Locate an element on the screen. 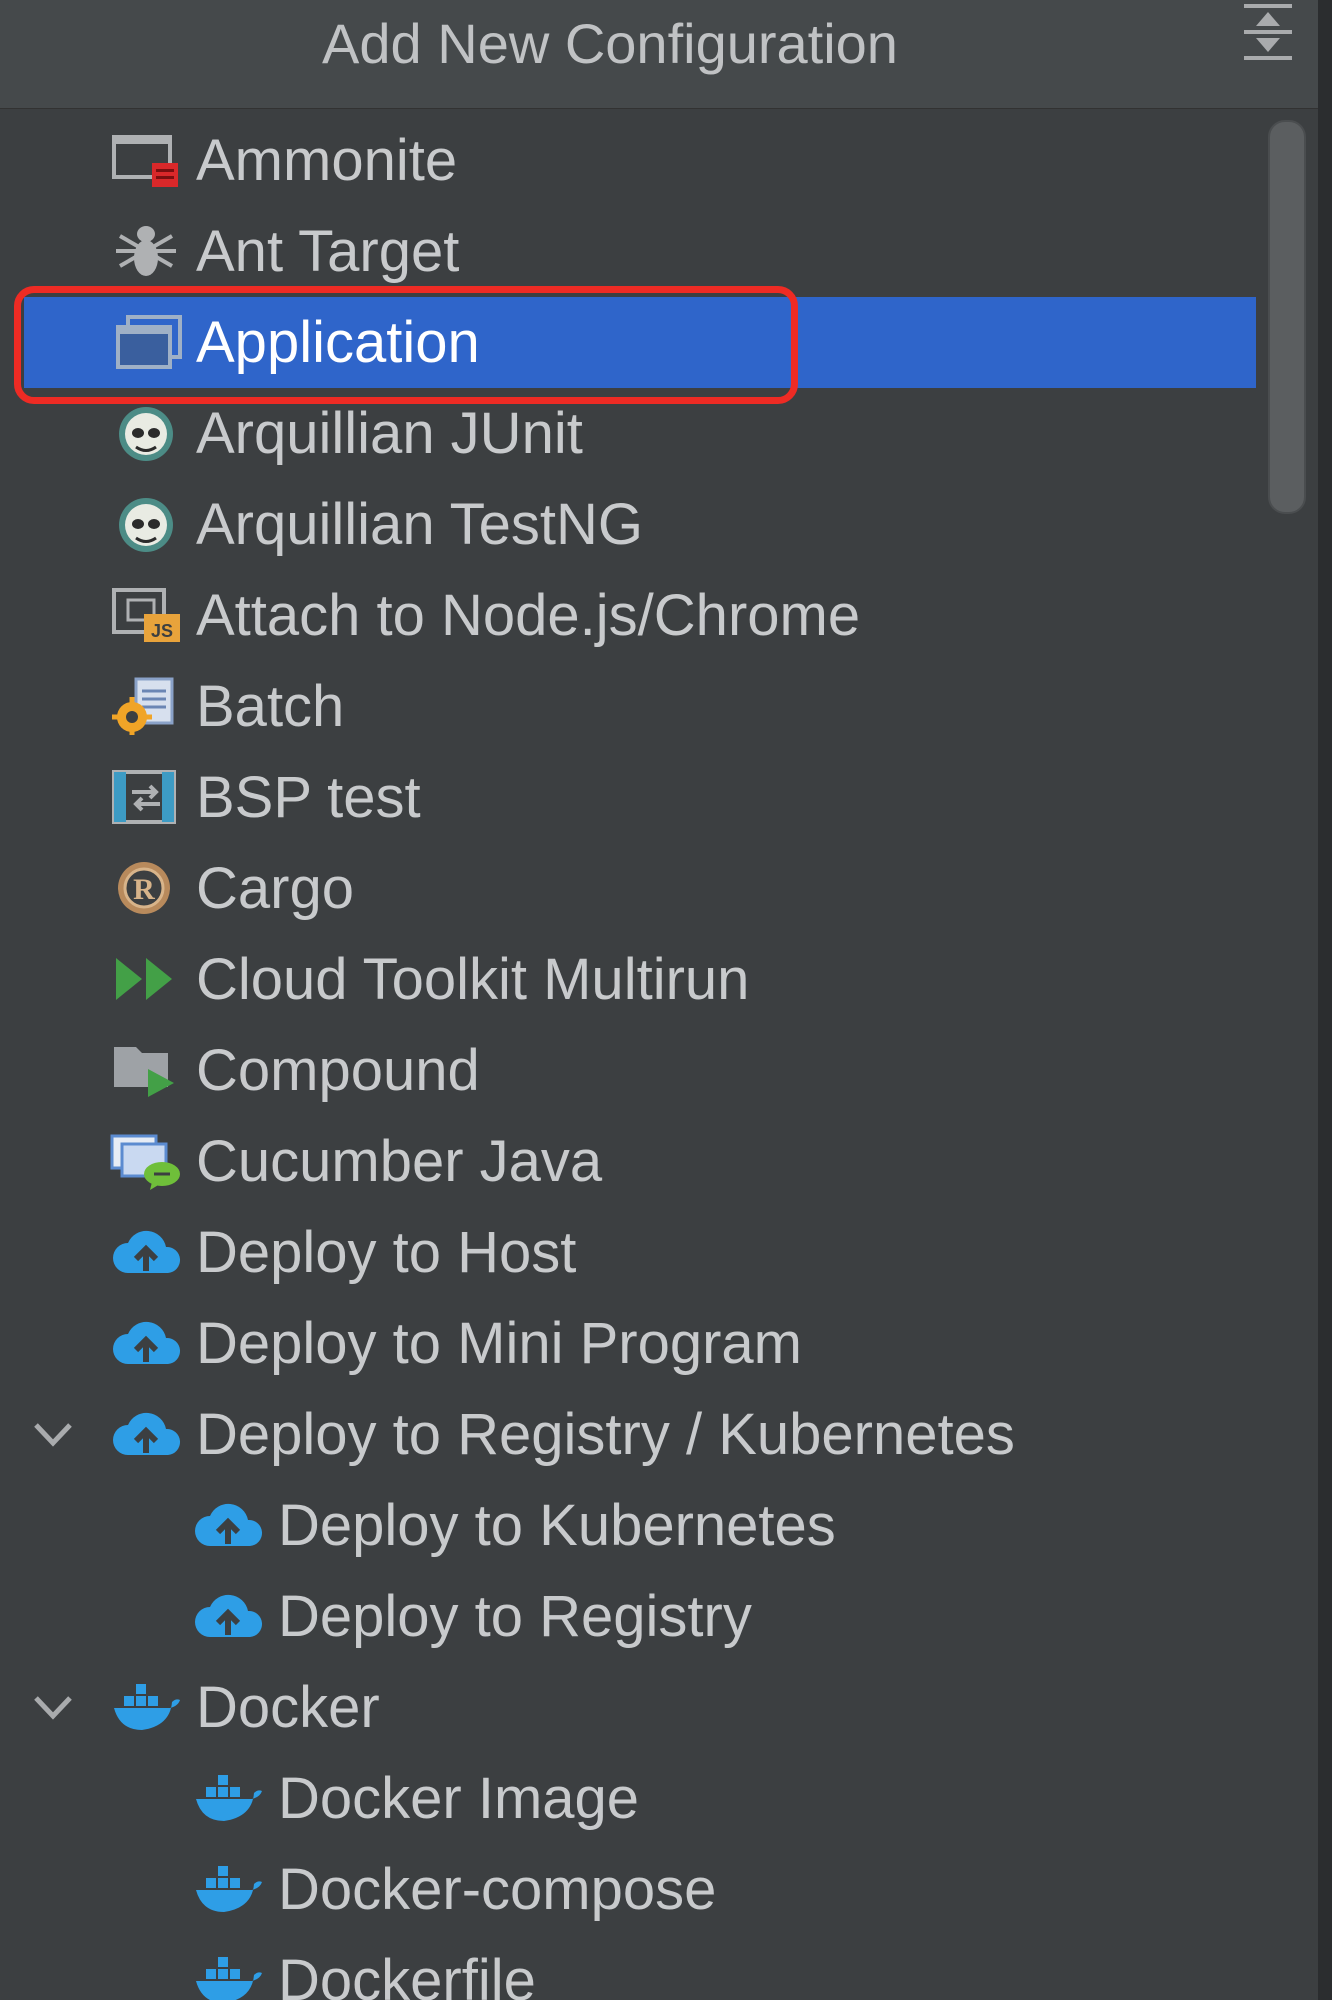 This screenshot has width=1332, height=2000. config-item-label: Deploy to Host is located at coordinates (386, 1252).